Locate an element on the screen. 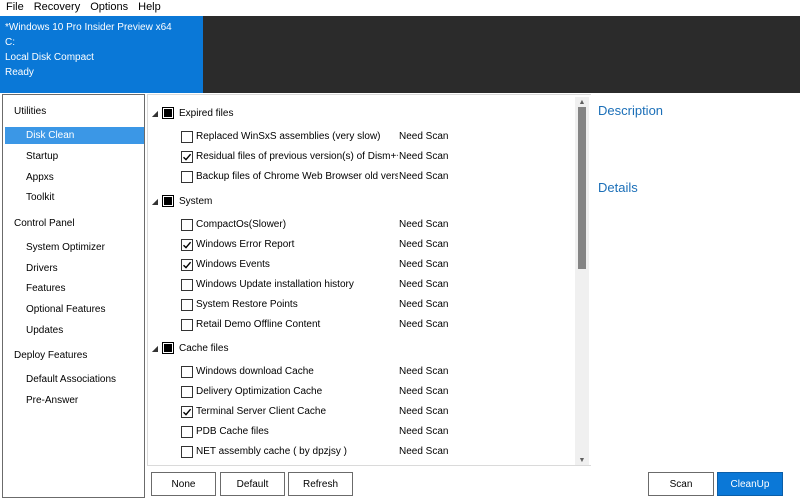 This screenshot has height=500, width=800. sidebar-item-optional-features: Optional Features is located at coordinates (74, 309).